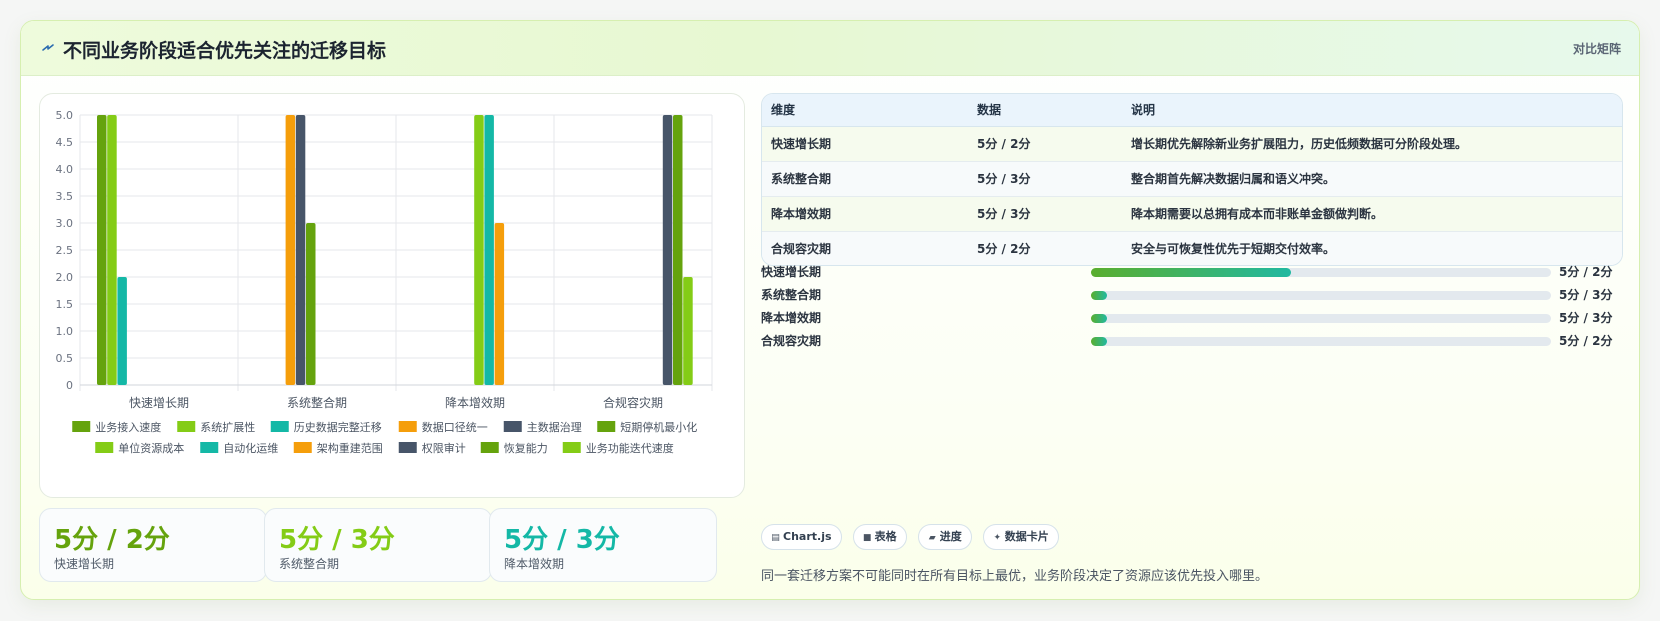  Describe the element at coordinates (378, 545) in the screenshot. I see `stat-card: 5分 / 3分 系统整合期` at that location.